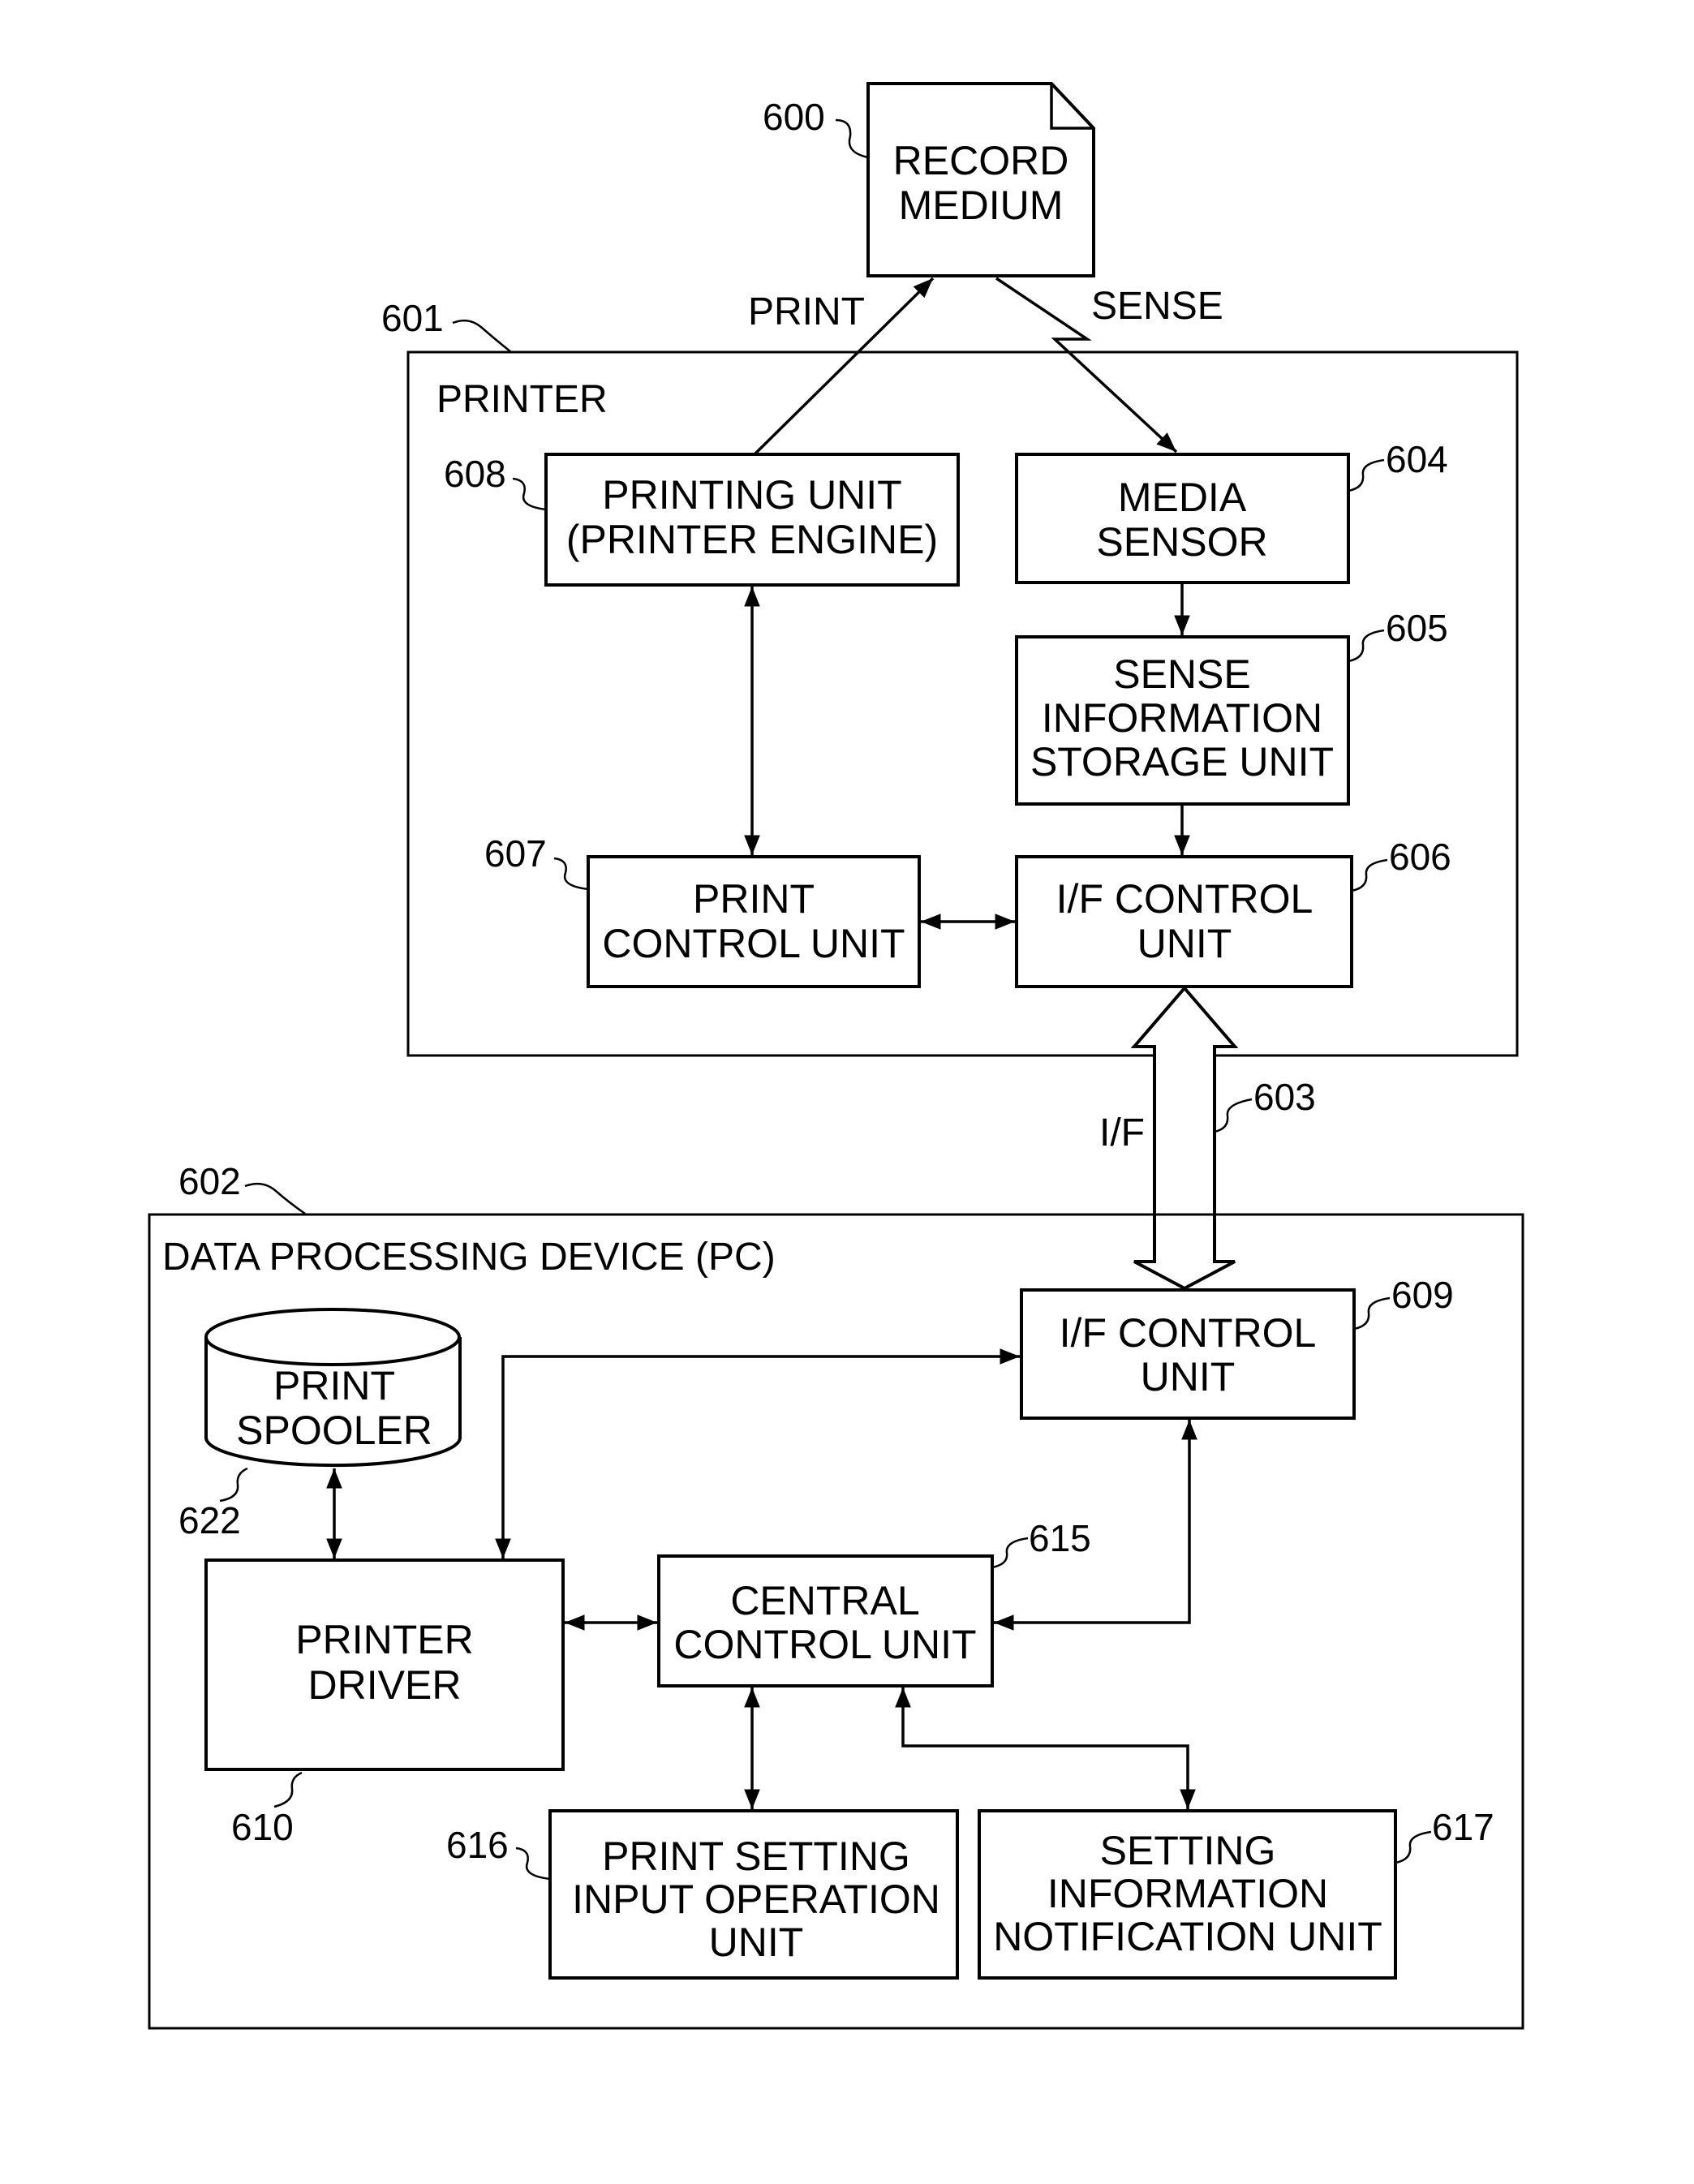 This screenshot has width=1694, height=2184. I want to click on printer-driver-label-1: PRINTER, so click(384, 1640).